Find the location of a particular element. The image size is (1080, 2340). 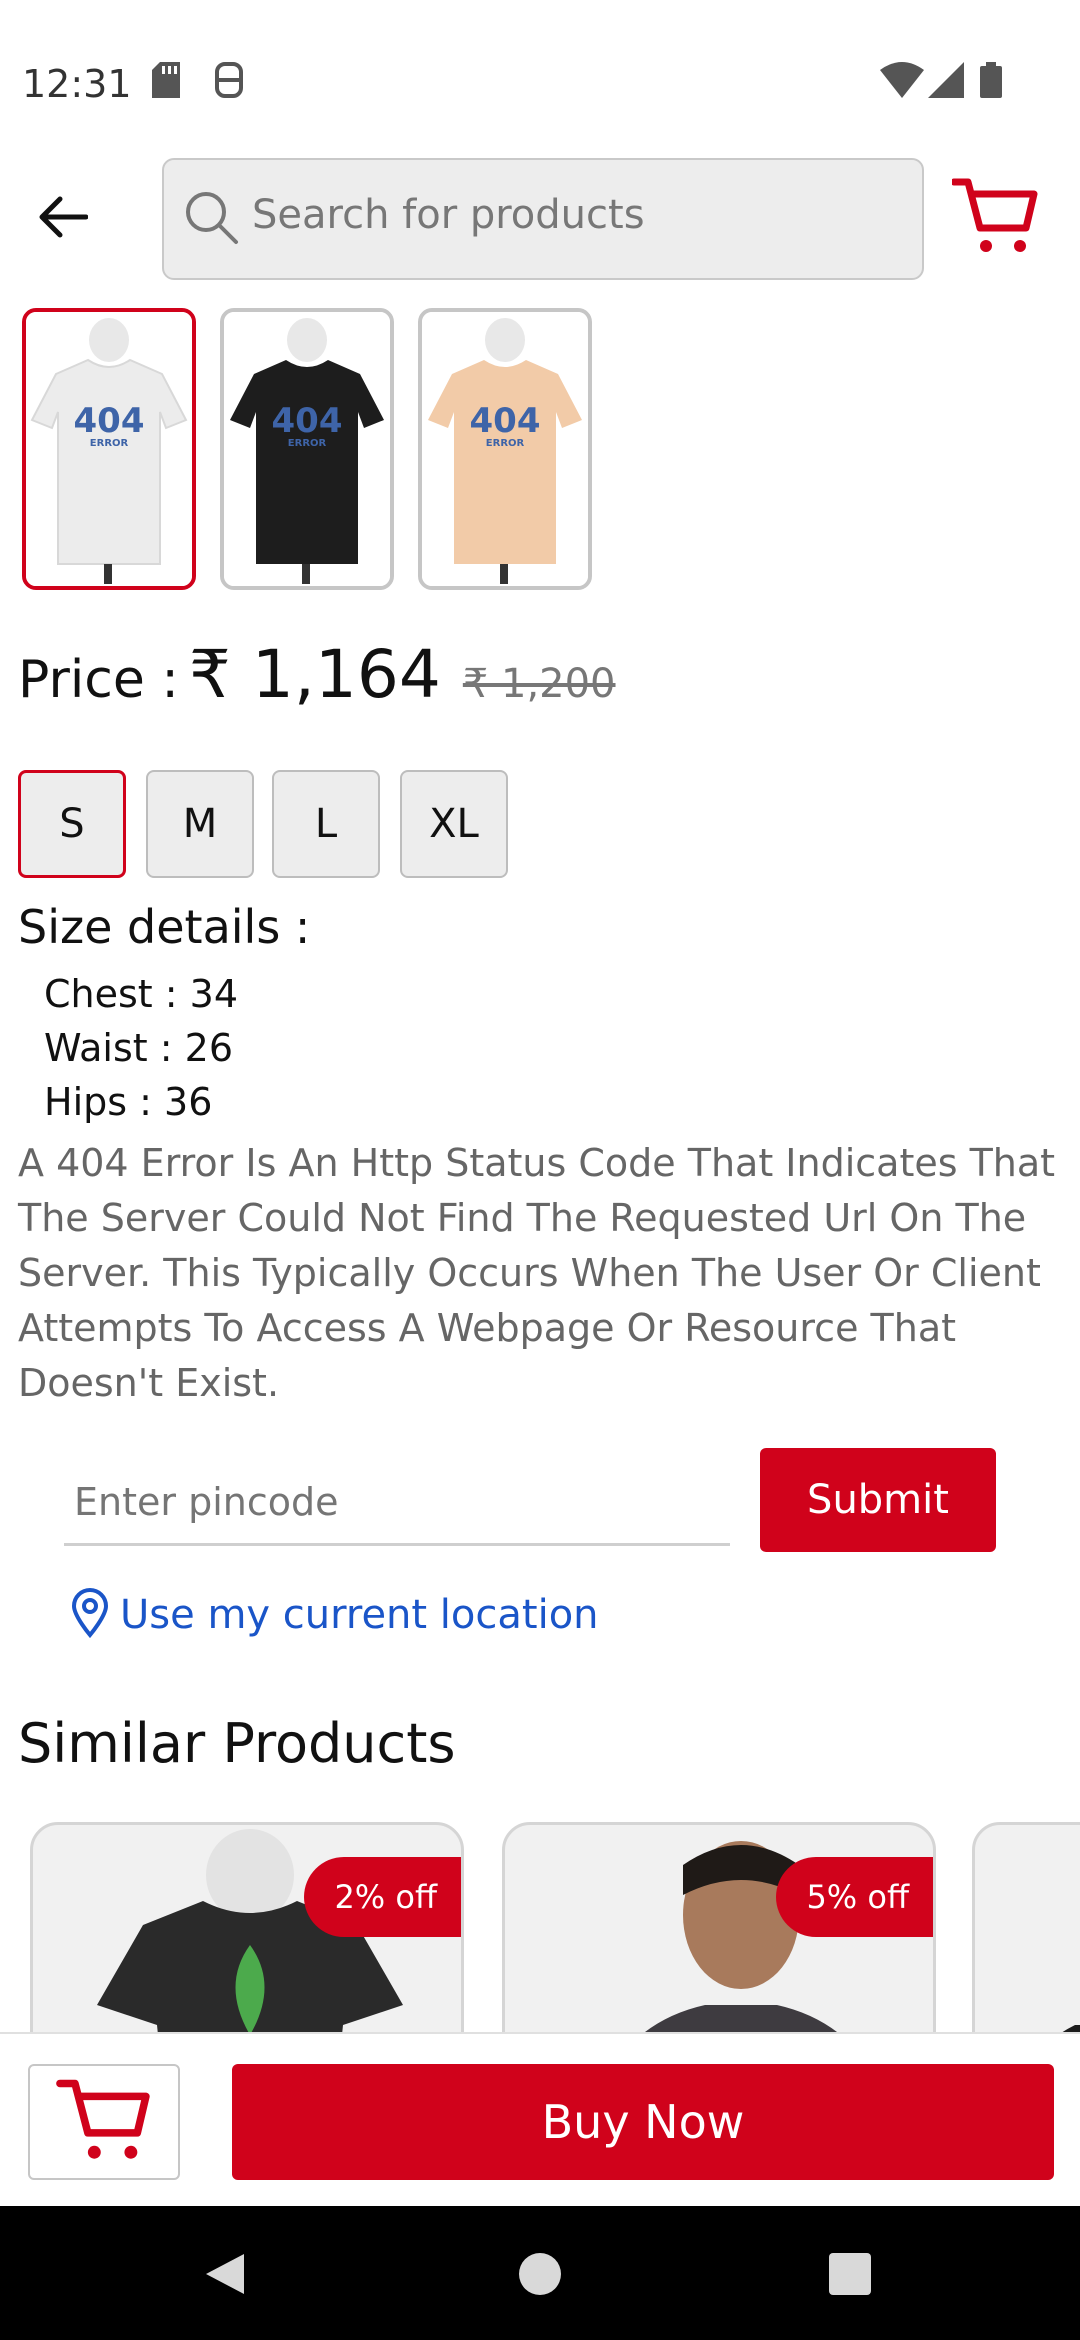

similar-products-title: Similar Products is located at coordinates (237, 1743).